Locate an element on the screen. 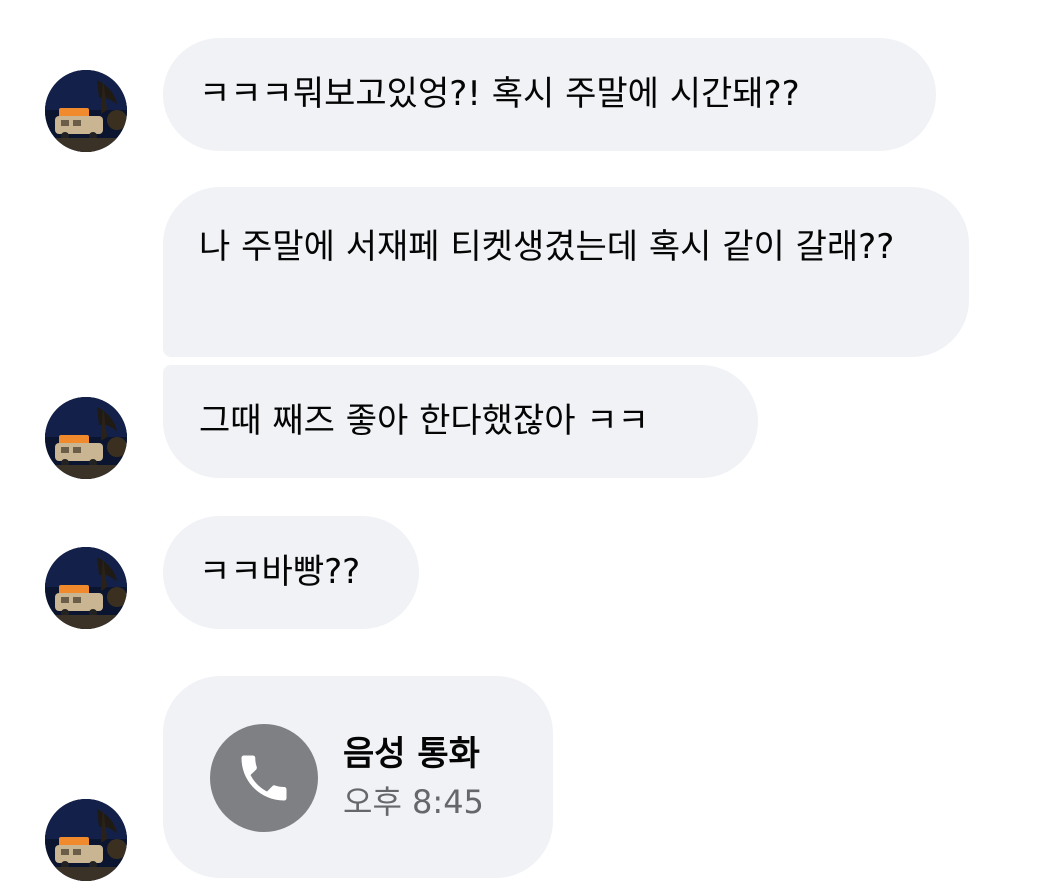 This screenshot has width=1049, height=888. message-bubble: 나 주말에 서재페 티켓생겼는데 혹시 같이 갈래?? is located at coordinates (566, 272).